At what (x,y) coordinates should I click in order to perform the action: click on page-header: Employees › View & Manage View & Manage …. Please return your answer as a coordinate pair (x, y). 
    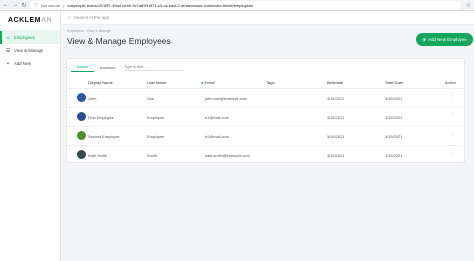
    Looking at the image, I should click on (267, 40).